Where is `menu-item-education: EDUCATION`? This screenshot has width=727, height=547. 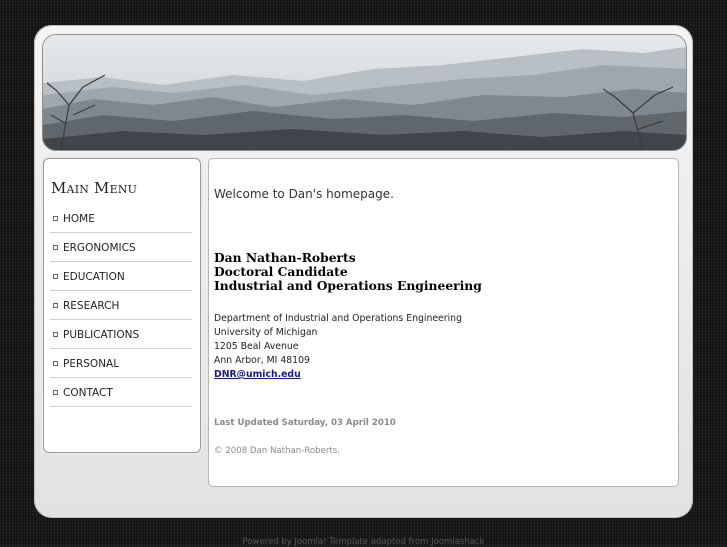
menu-item-education: EDUCATION is located at coordinates (121, 277).